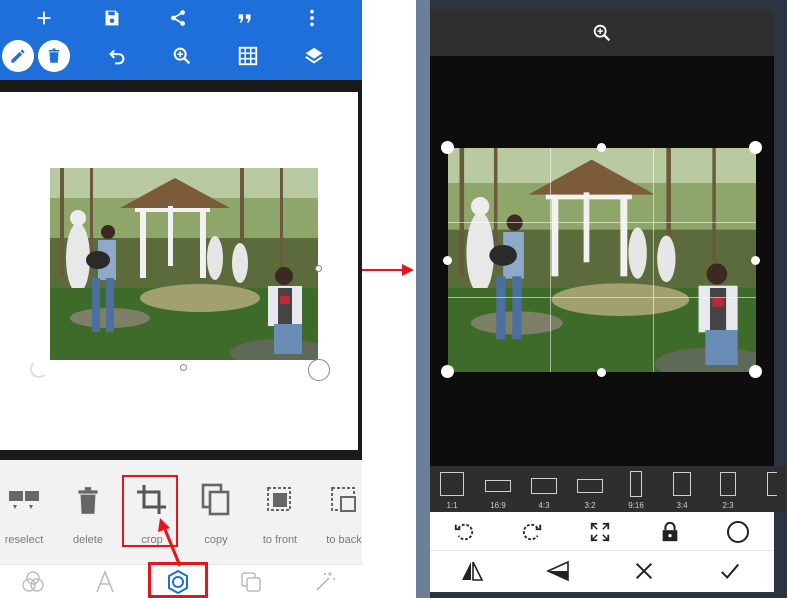 The image size is (787, 598). Describe the element at coordinates (280, 500) in the screenshot. I see `to-front-icon` at that location.